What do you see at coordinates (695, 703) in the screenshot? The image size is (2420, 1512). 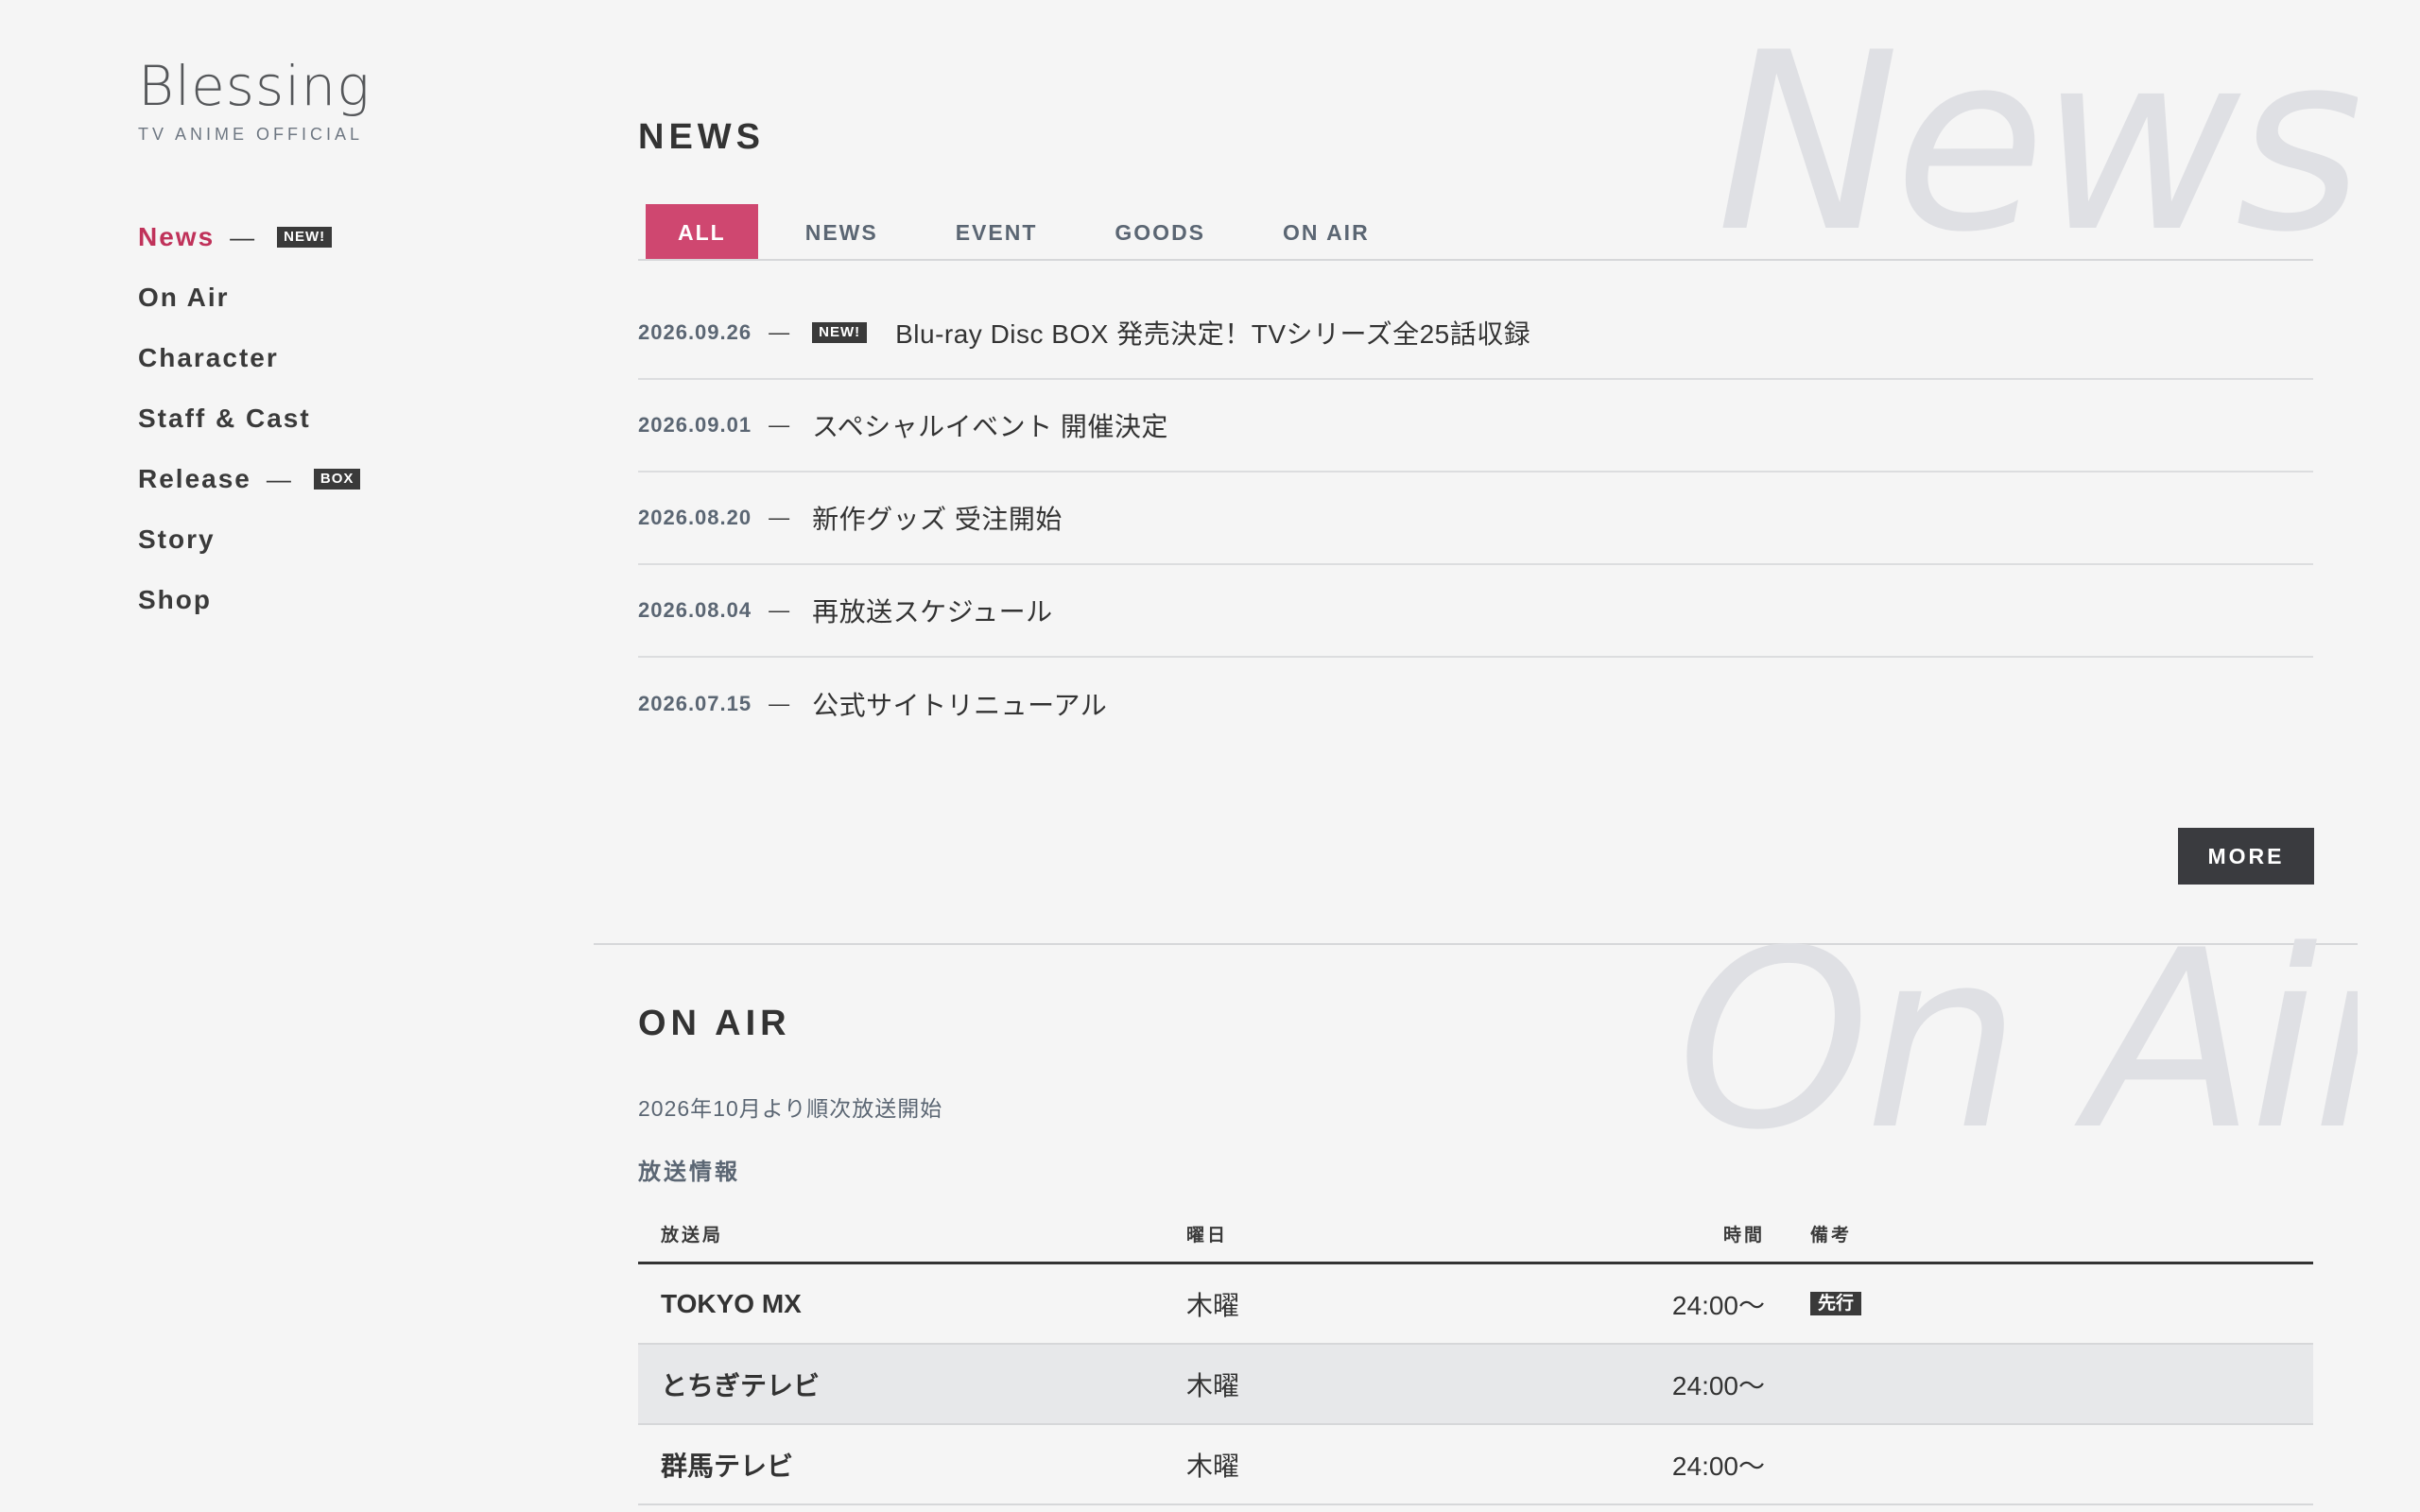 I see `news-date: 2026.07.15` at bounding box center [695, 703].